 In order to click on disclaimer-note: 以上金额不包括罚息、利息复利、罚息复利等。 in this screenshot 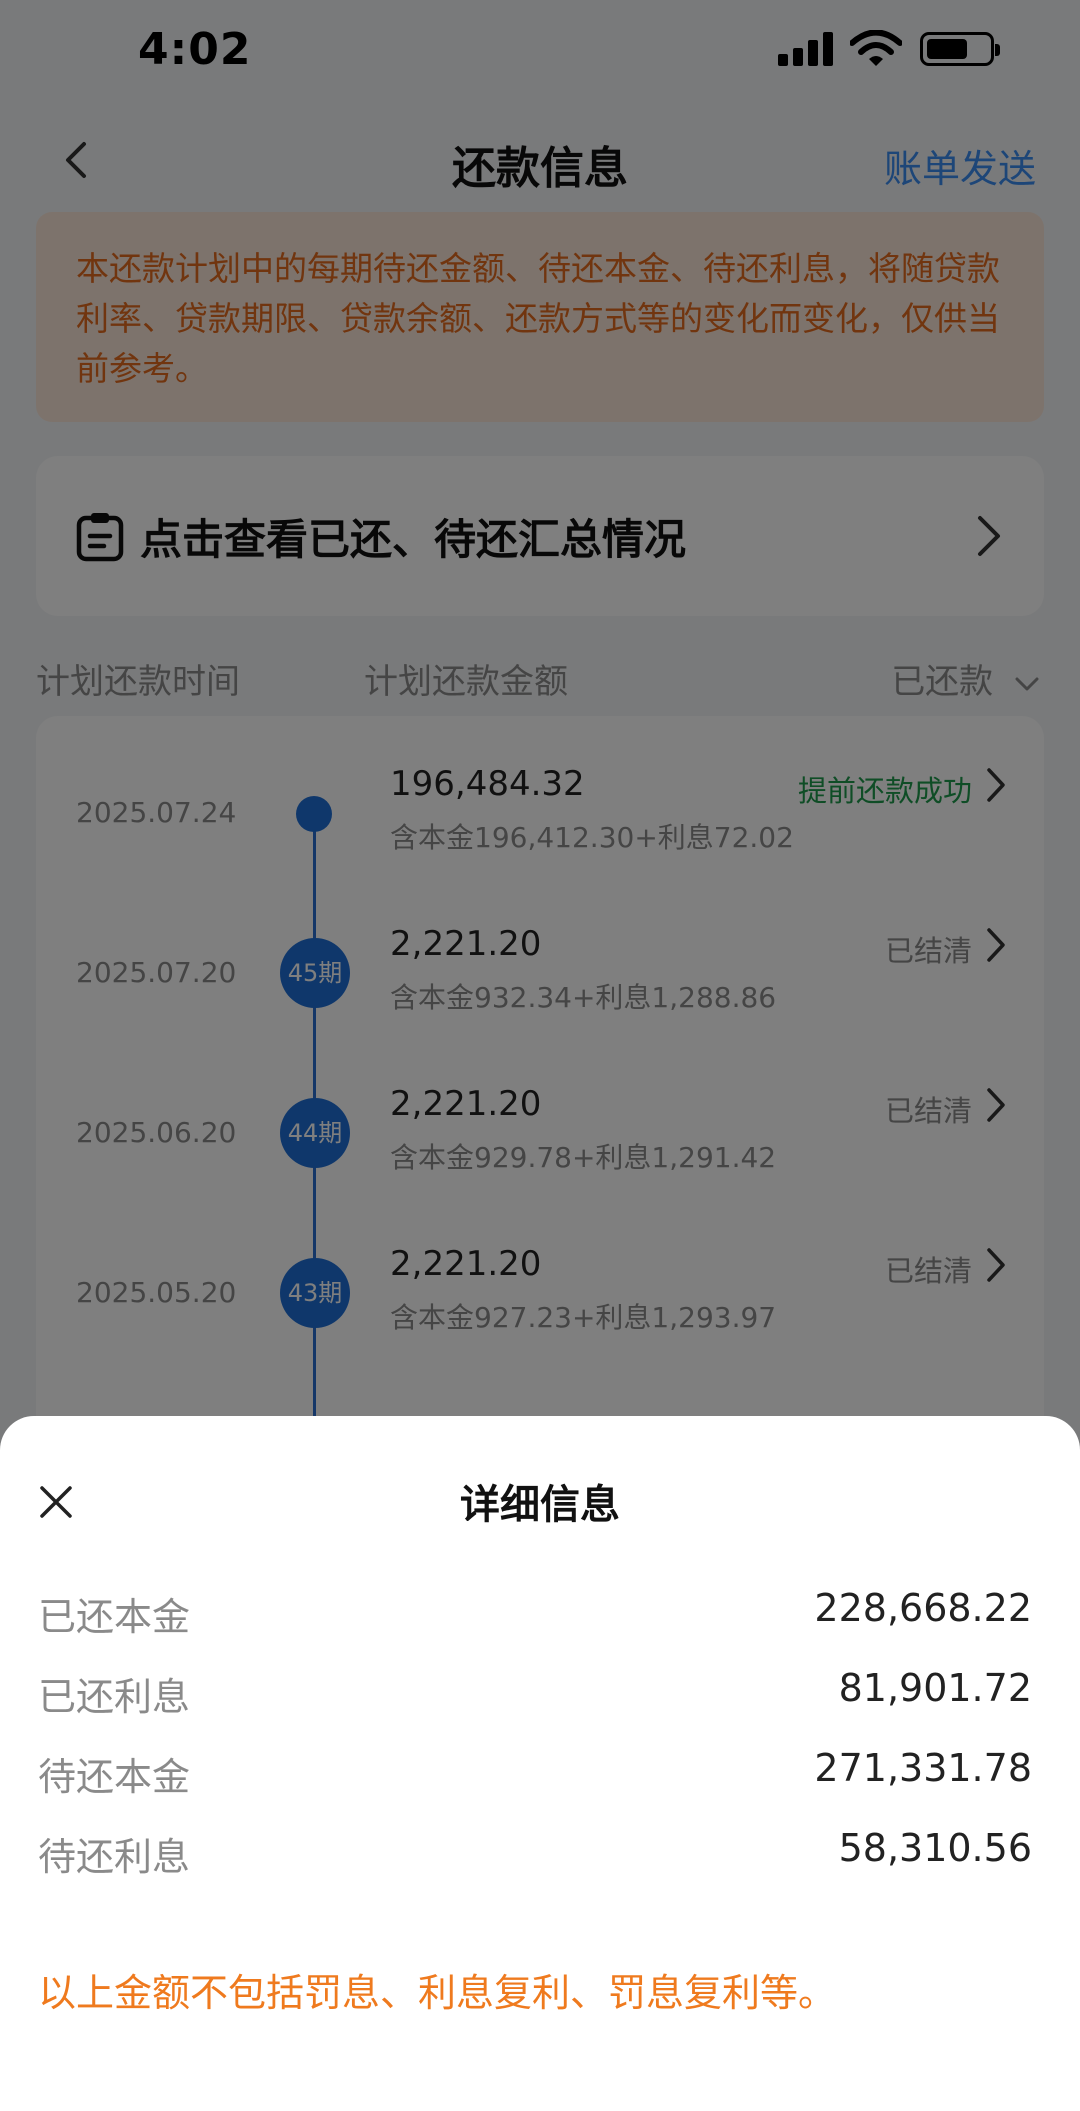, I will do `click(437, 1993)`.